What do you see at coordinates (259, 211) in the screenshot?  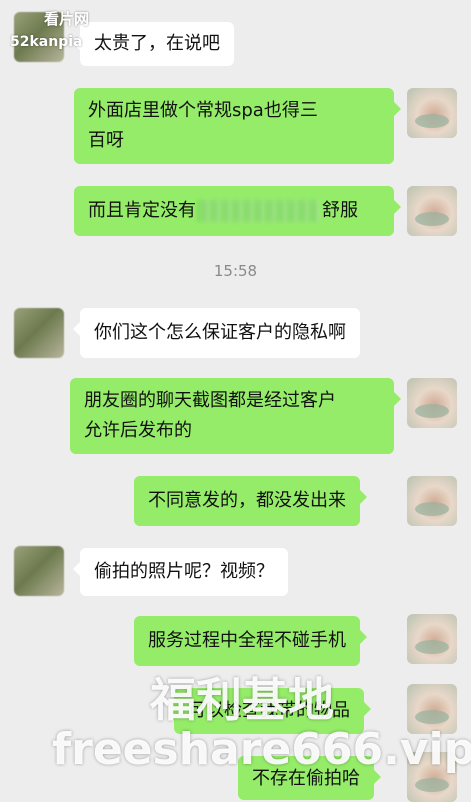 I see `redacted-text-blur` at bounding box center [259, 211].